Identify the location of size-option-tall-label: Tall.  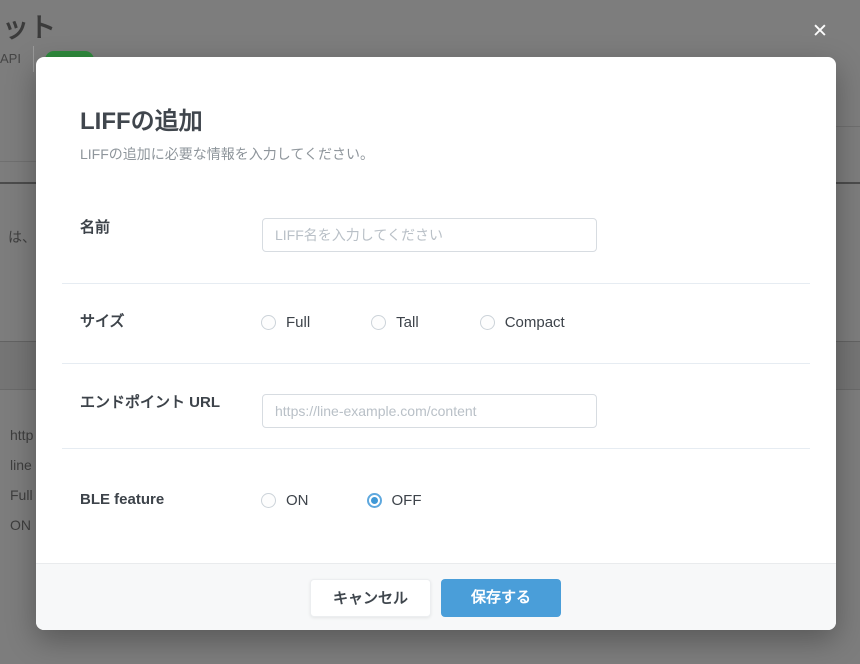
(407, 322).